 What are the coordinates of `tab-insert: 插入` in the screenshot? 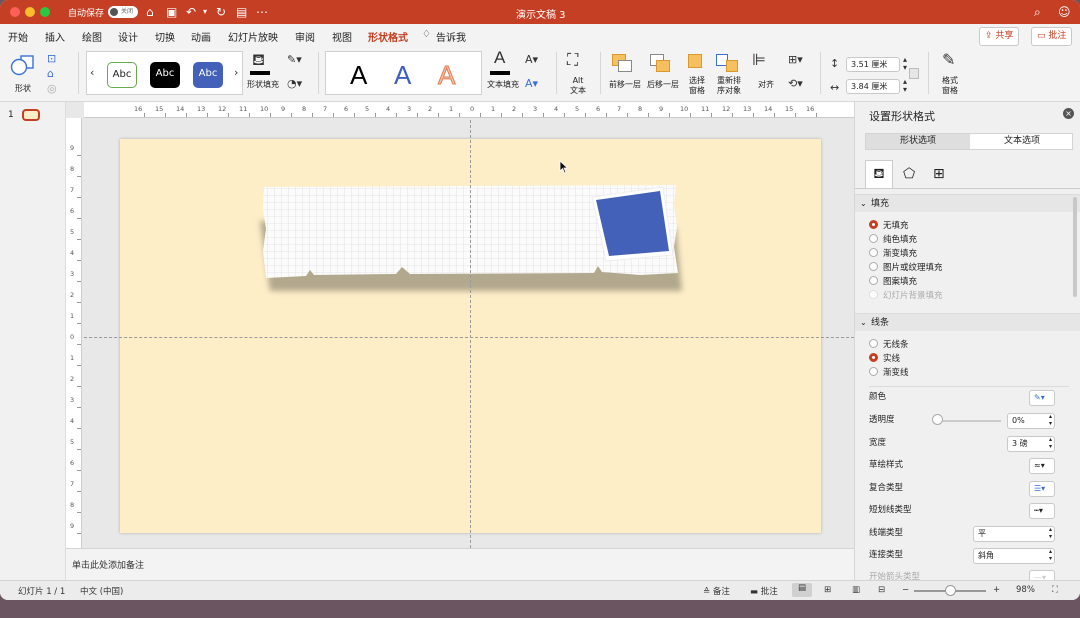 It's located at (55, 36).